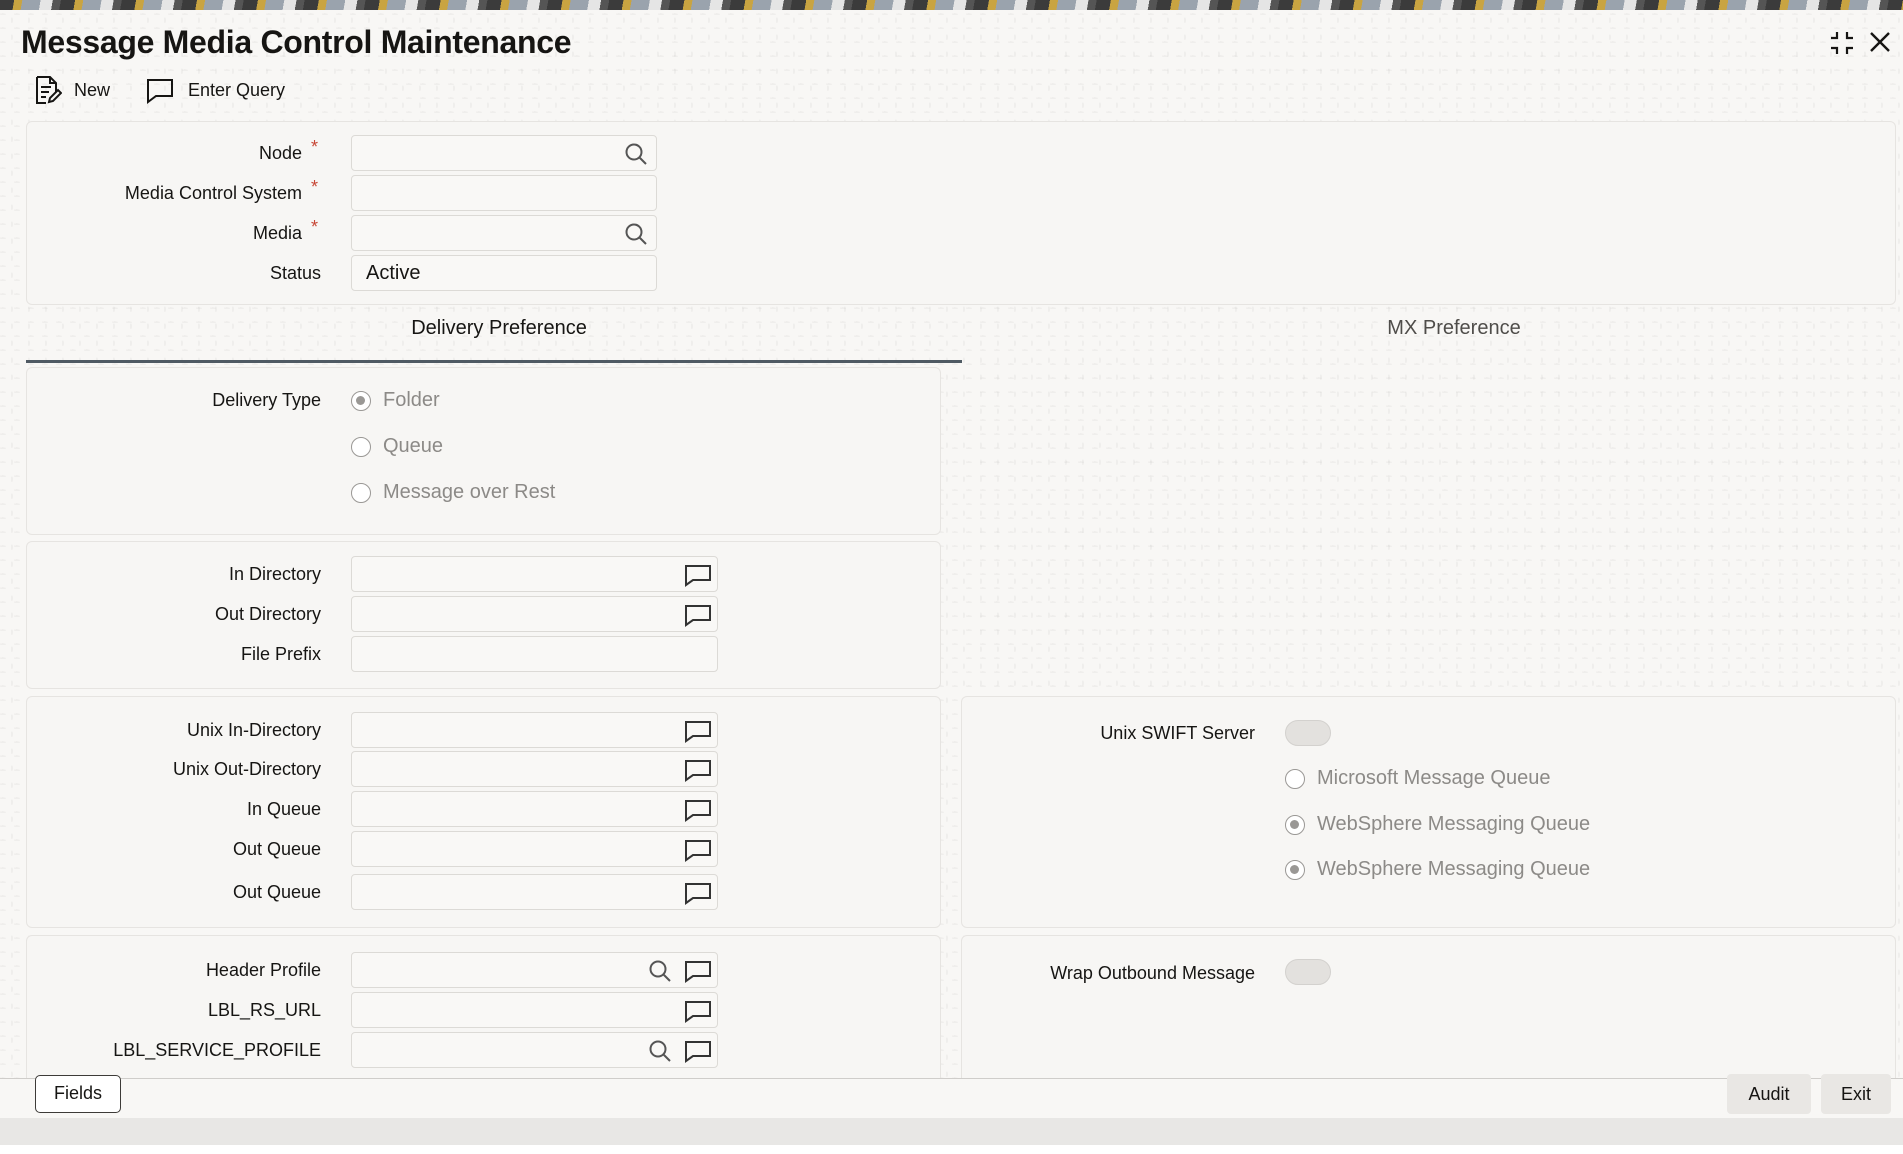  I want to click on in-directory-label: In Directory, so click(274, 574).